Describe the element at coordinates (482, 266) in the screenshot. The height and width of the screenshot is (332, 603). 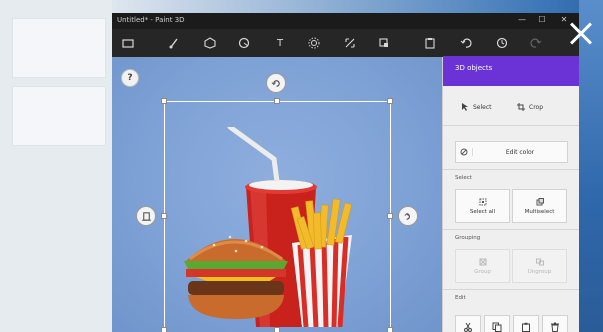
I see `group-button: Group` at that location.